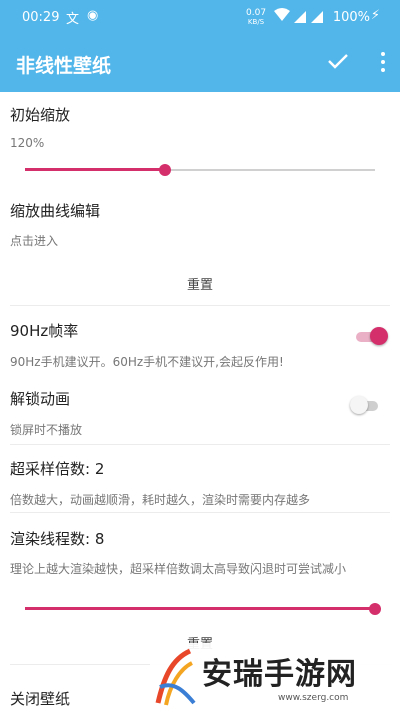  I want to click on zoom-curve-subtitle: 点击进入, so click(34, 241).